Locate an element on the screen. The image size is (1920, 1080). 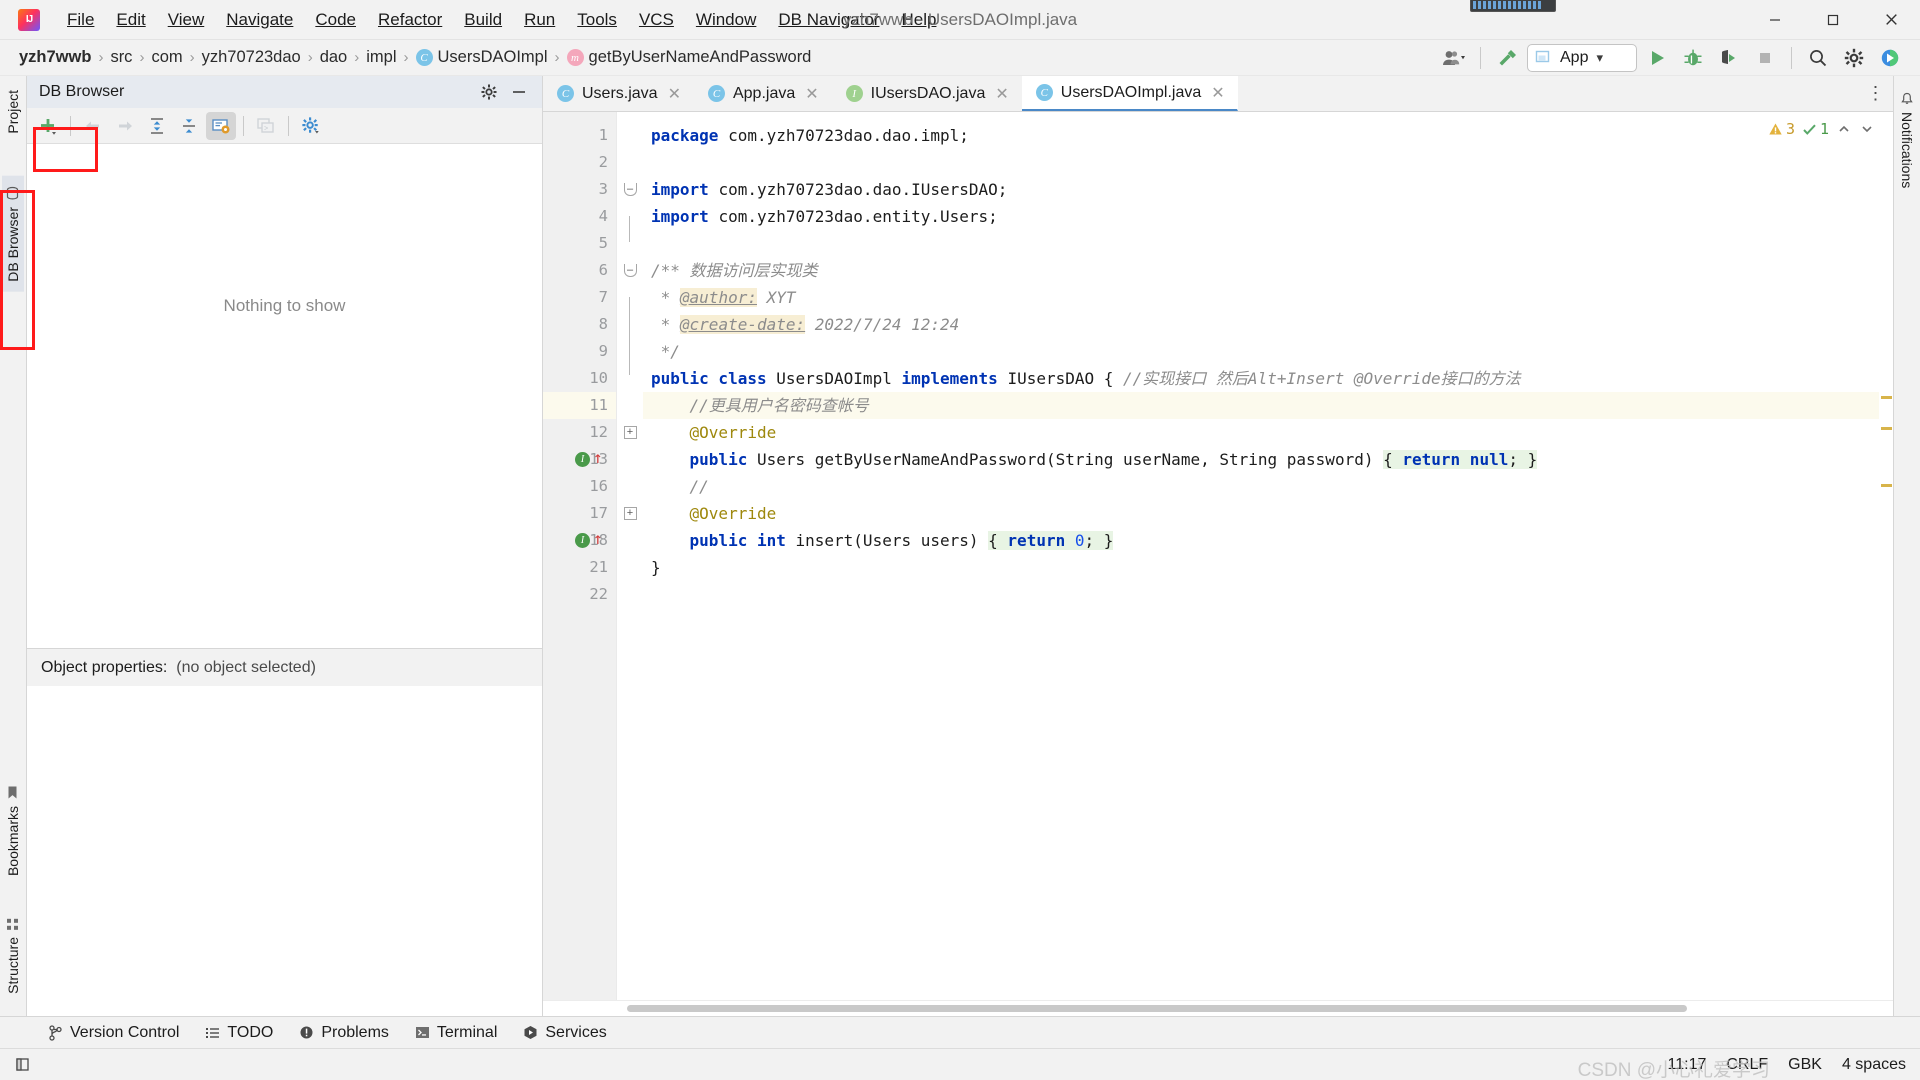
add-connection-icon is located at coordinates (48, 126).